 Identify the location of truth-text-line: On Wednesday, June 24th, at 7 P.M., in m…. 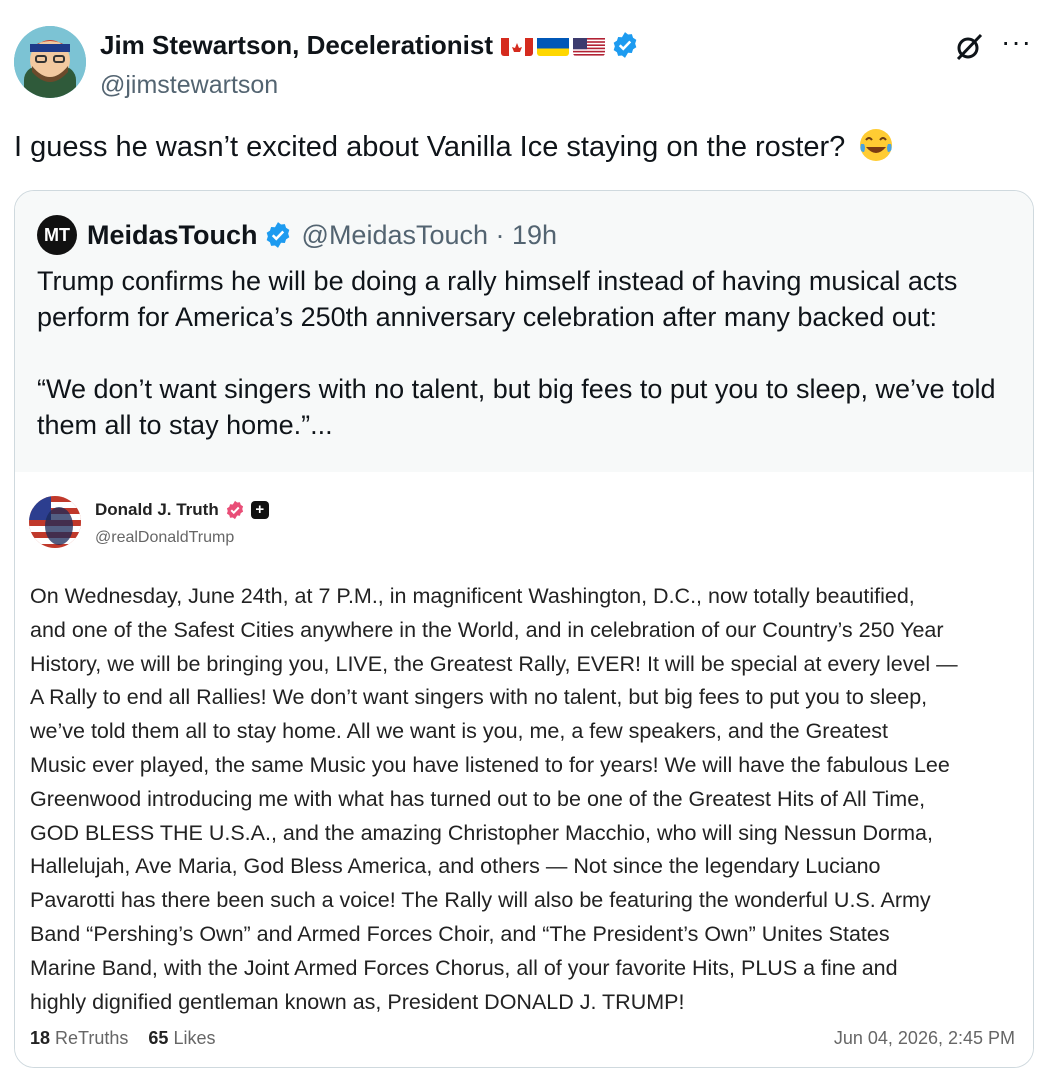
(472, 596).